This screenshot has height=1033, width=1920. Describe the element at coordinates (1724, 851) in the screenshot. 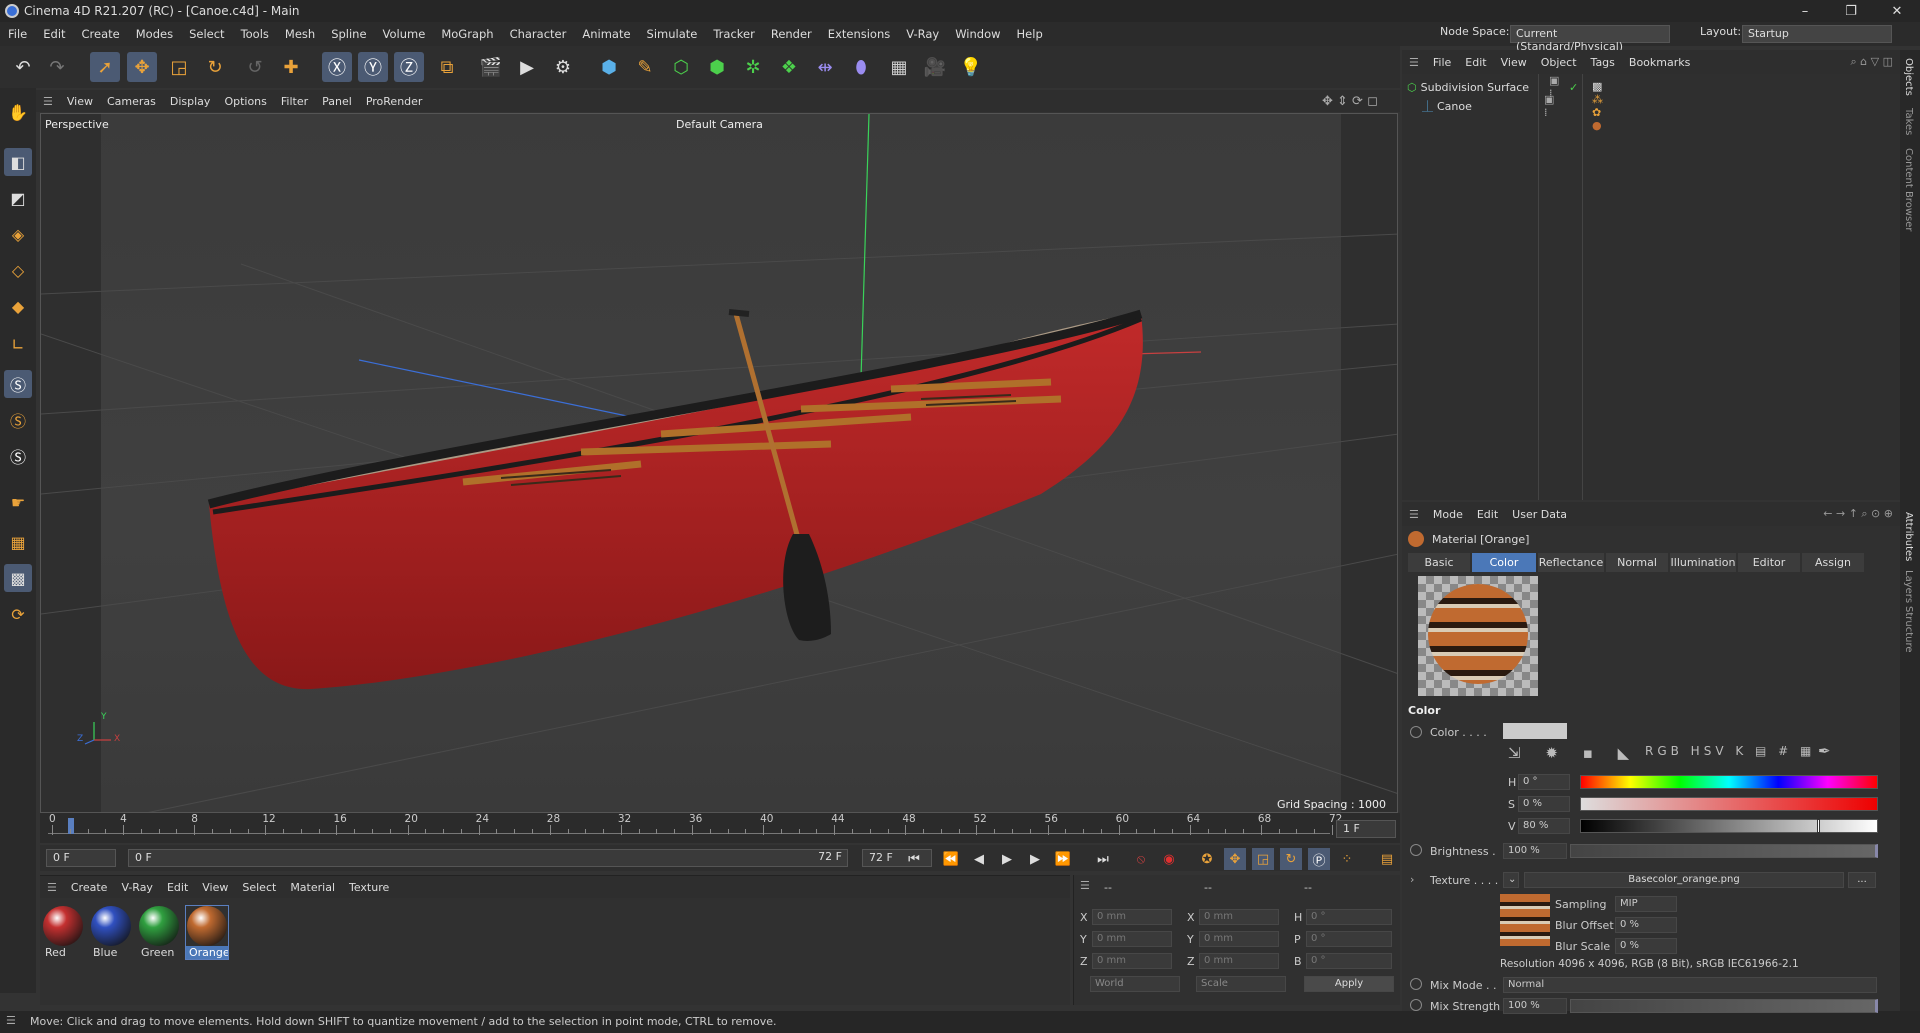

I see `brightness-slider` at that location.